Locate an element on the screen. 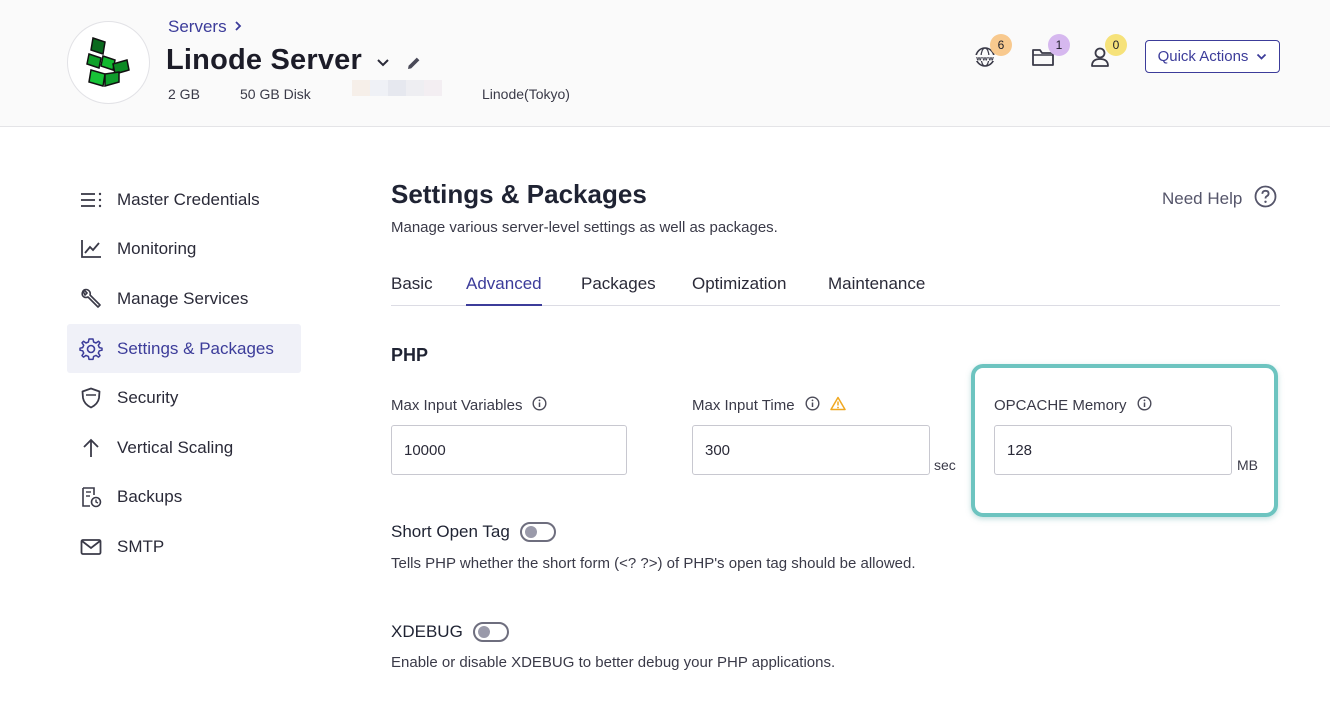 Image resolution: width=1330 pixels, height=716 pixels. files-count-badge: 1 is located at coordinates (1059, 45).